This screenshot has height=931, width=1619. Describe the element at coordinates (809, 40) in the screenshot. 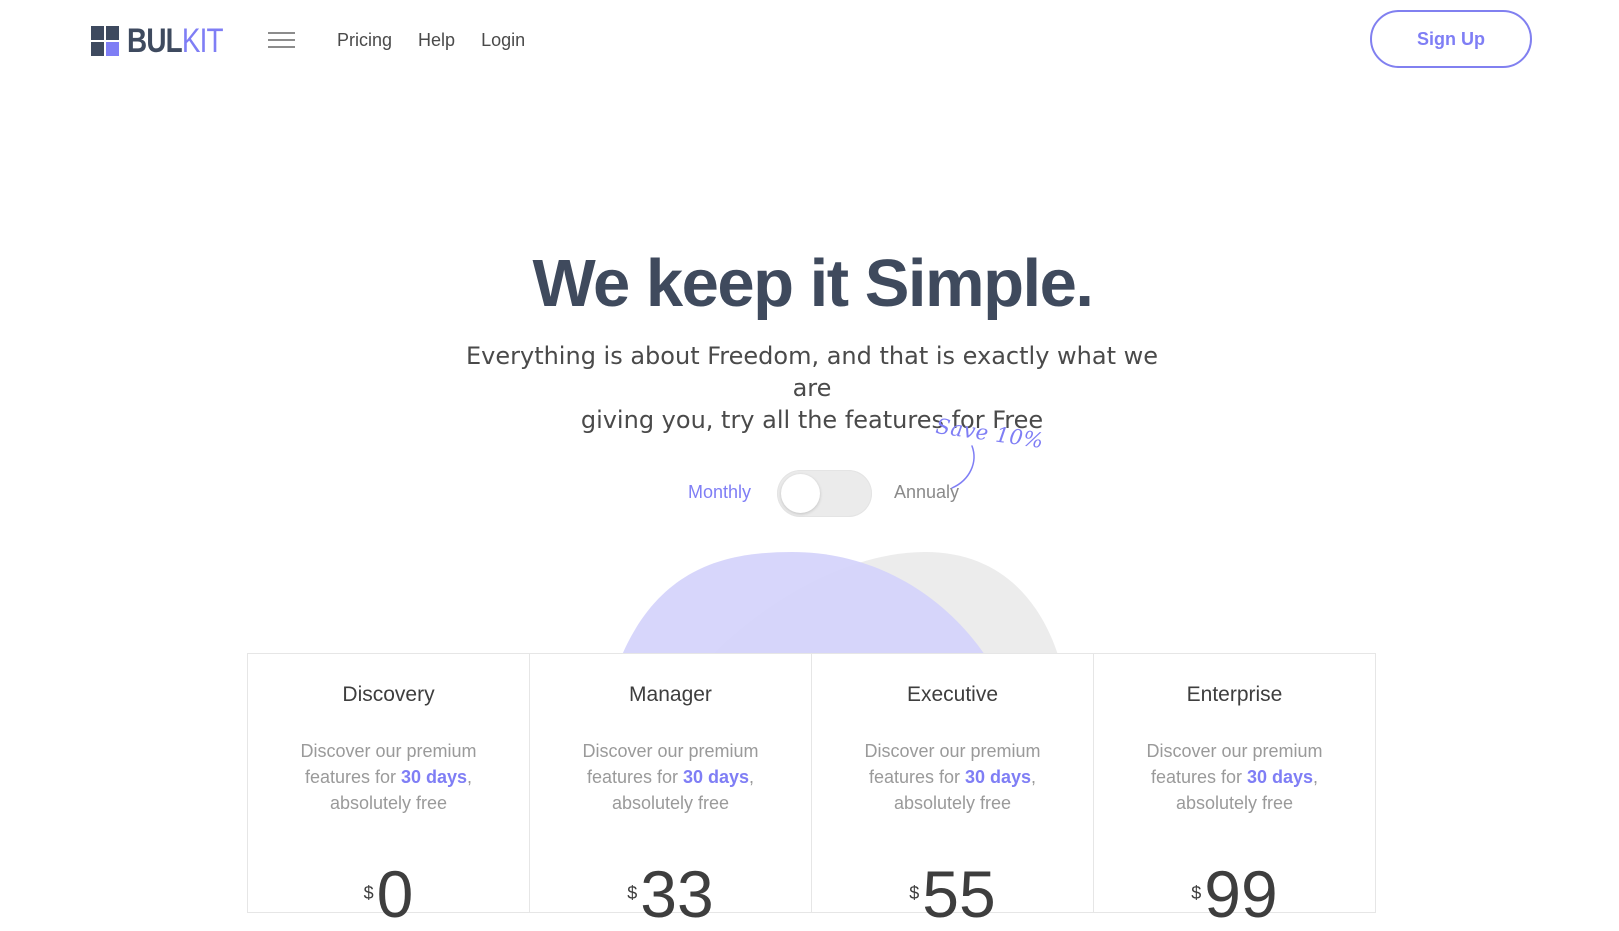

I see `navbar: BULKIT Pricing Help Login Sign Up` at that location.